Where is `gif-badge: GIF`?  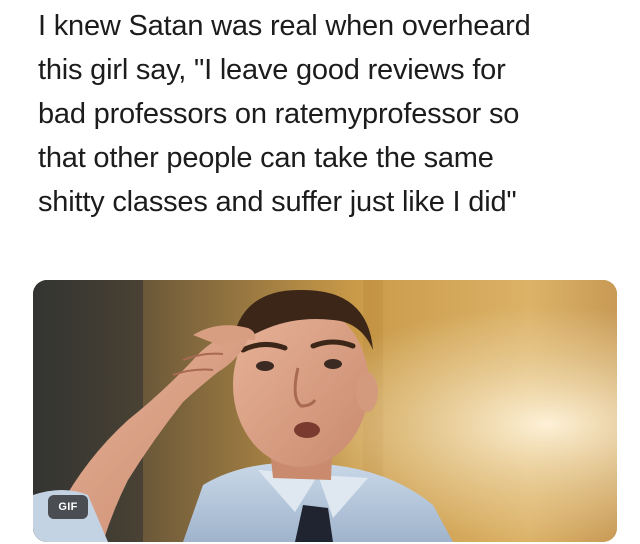 gif-badge: GIF is located at coordinates (68, 507).